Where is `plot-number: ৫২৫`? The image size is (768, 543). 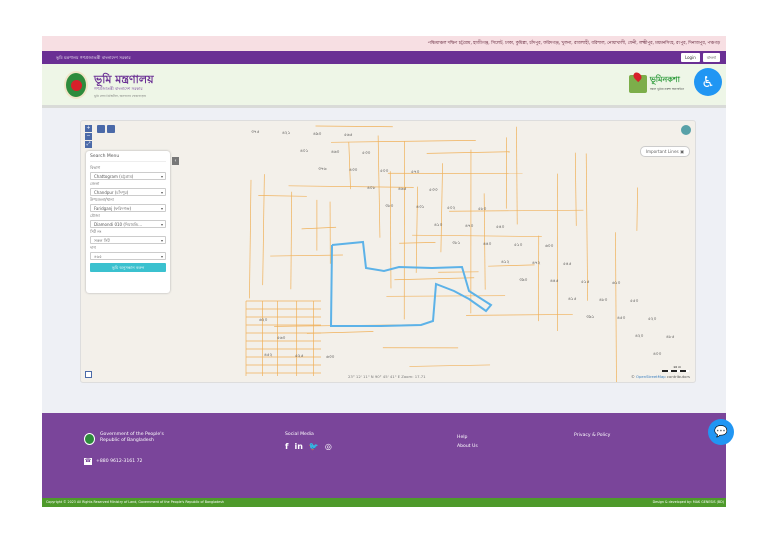
plot-number: ৫২৫ is located at coordinates (299, 356).